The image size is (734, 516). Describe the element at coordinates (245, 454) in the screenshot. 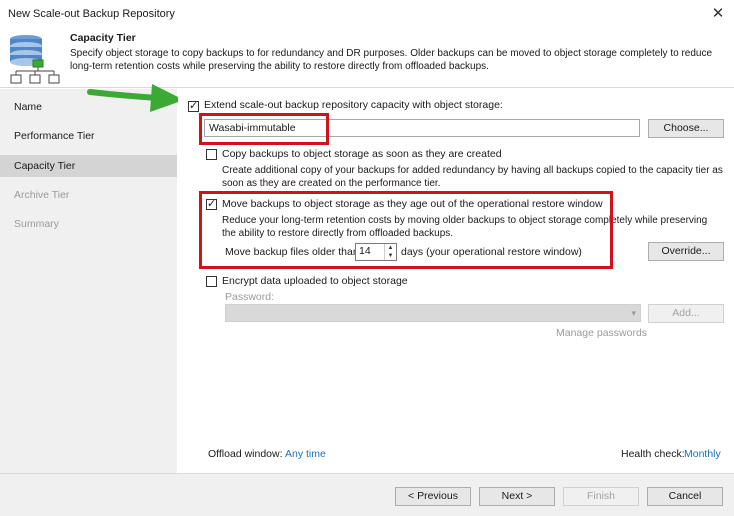

I see `offload-window-label: Offload window:` at that location.